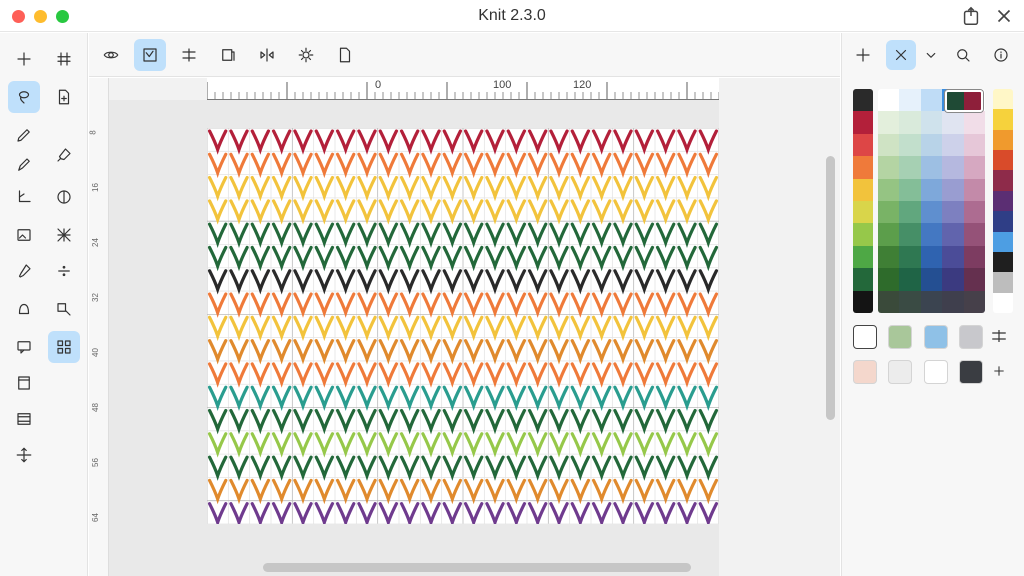 The image size is (1024, 576). Describe the element at coordinates (64, 309) in the screenshot. I see `node-edit-tool` at that location.